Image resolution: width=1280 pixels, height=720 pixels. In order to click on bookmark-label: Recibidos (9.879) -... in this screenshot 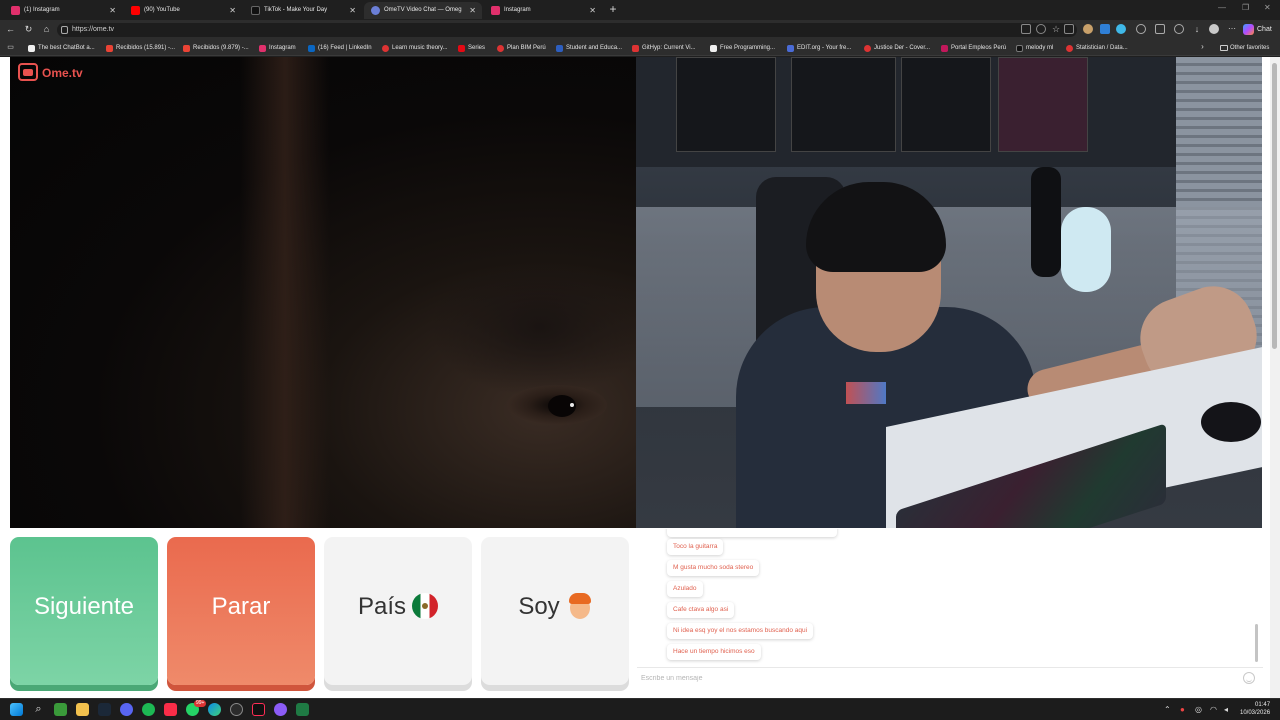, I will do `click(221, 48)`.